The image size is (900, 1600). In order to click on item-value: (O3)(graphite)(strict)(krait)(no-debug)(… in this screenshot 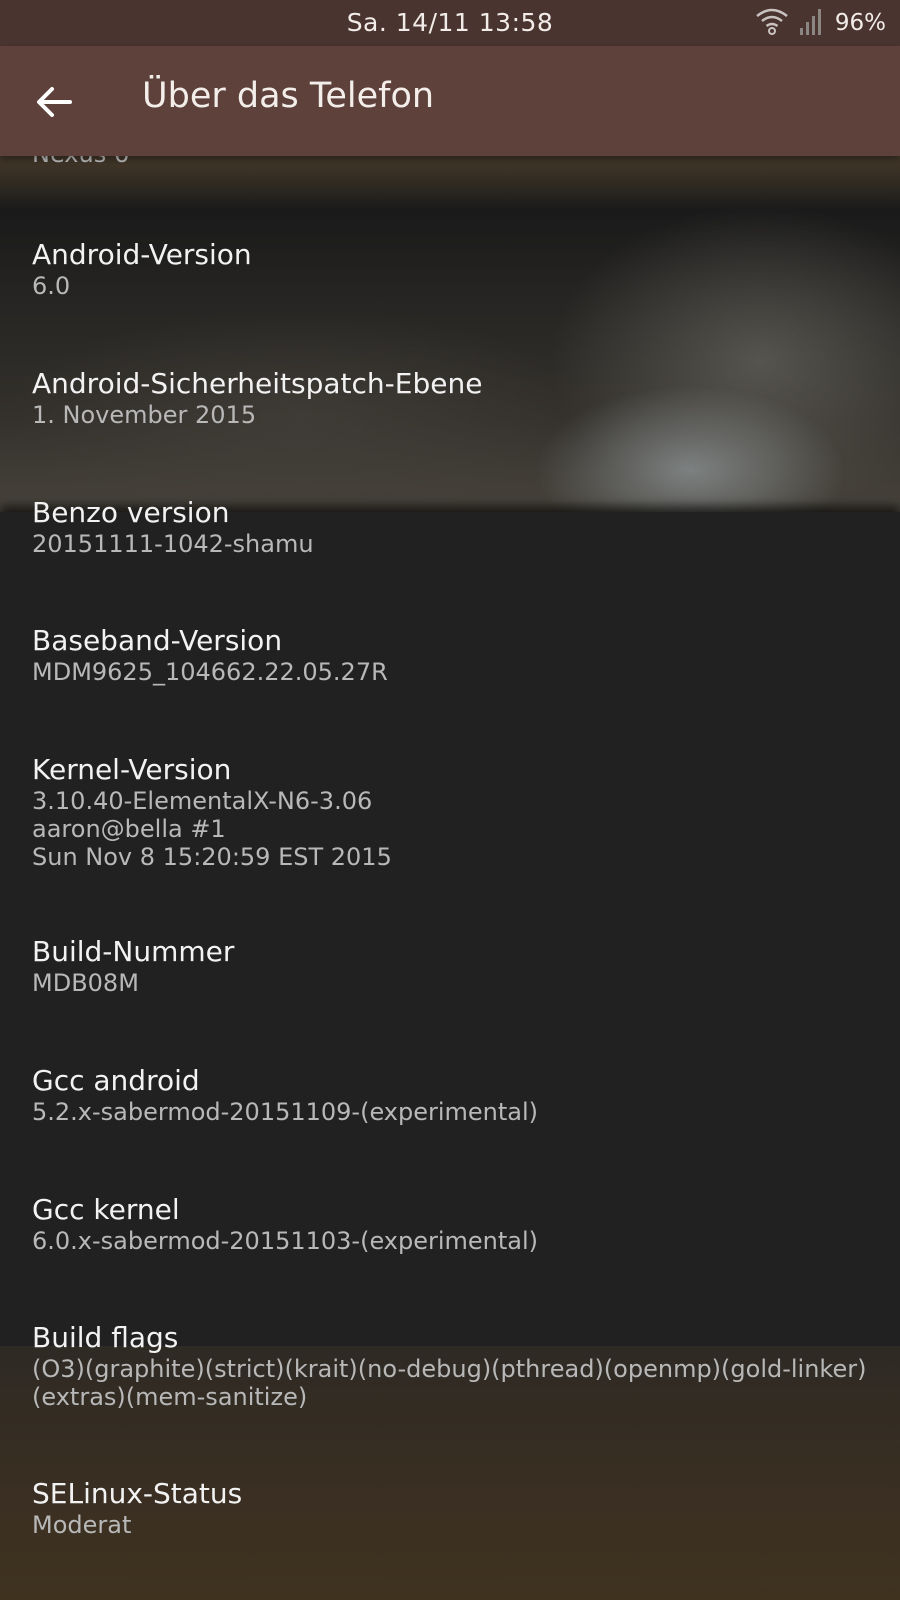, I will do `click(449, 1383)`.